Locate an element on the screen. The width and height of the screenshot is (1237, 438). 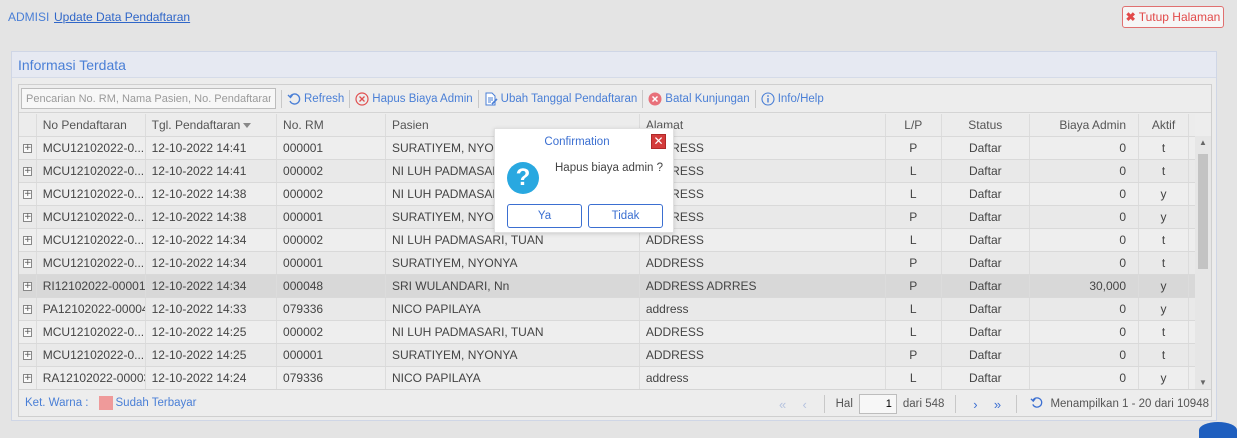
next-page-icon: › is located at coordinates (975, 404).